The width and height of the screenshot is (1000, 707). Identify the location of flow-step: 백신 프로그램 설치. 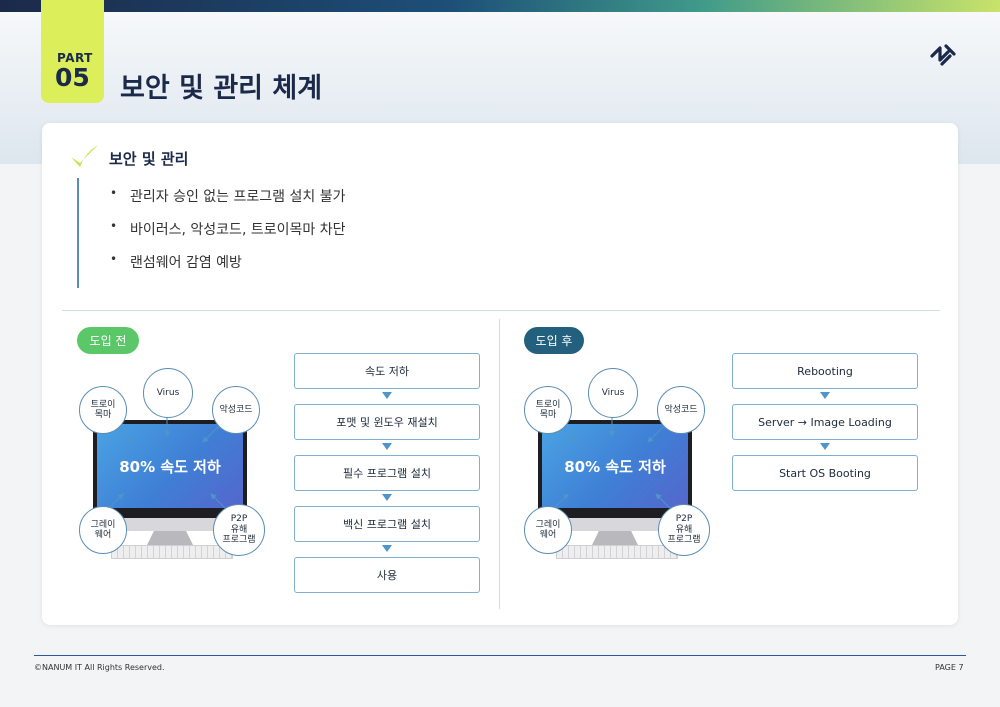
(387, 524).